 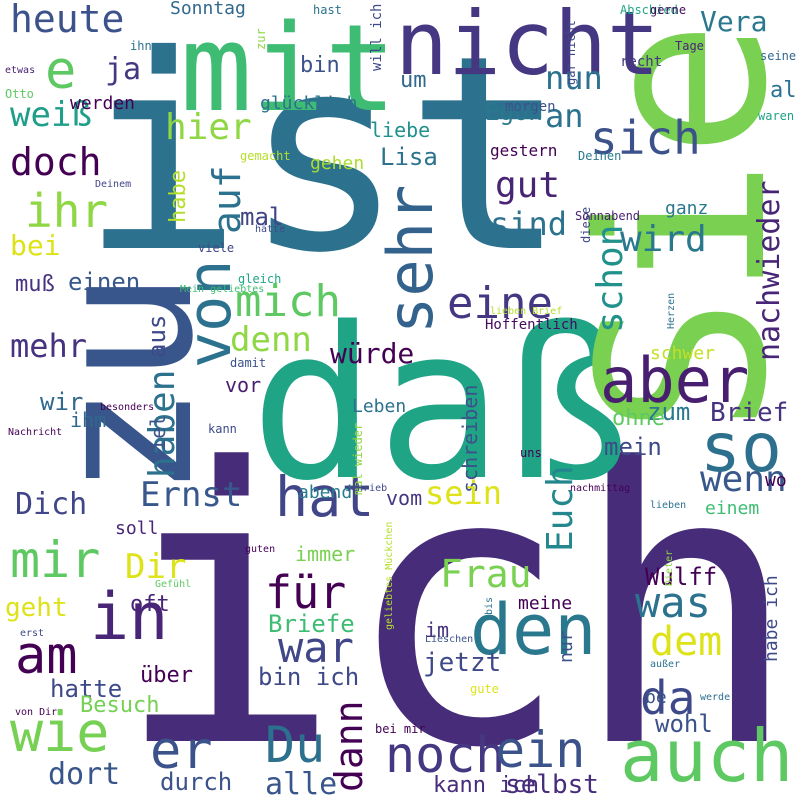 I want to click on cloud-word: sehr, so click(x=410, y=259).